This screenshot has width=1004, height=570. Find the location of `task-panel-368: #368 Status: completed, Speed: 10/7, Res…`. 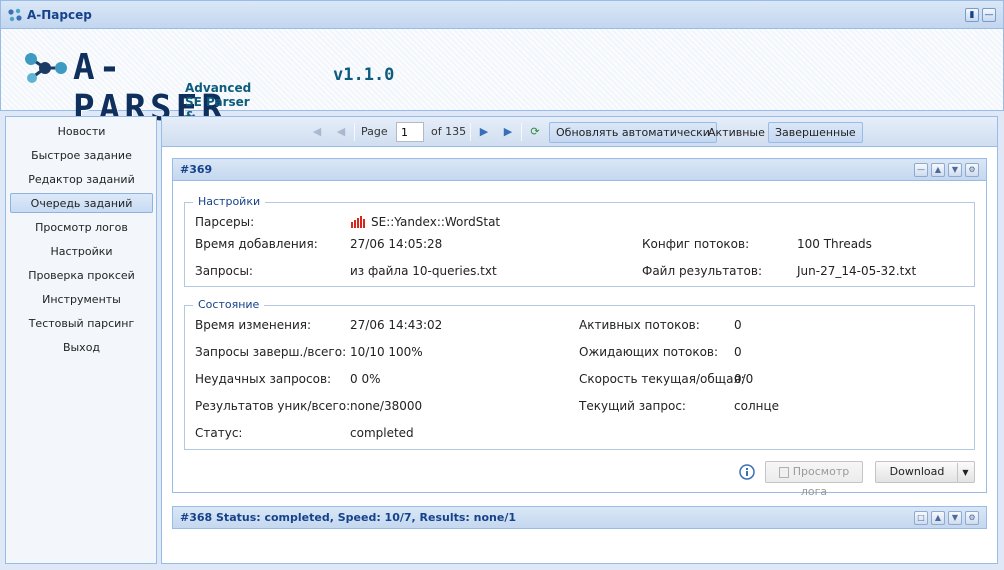

task-panel-368: #368 Status: completed, Speed: 10/7, Res… is located at coordinates (579, 517).